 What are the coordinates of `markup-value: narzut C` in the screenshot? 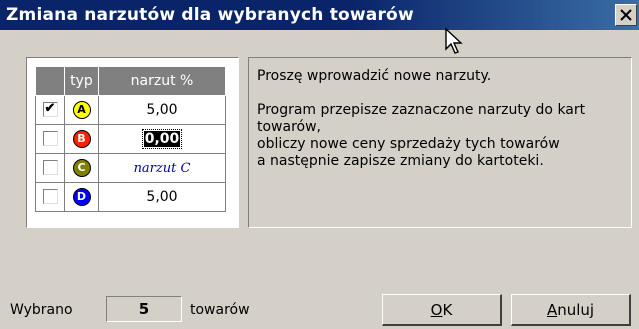 It's located at (162, 168).